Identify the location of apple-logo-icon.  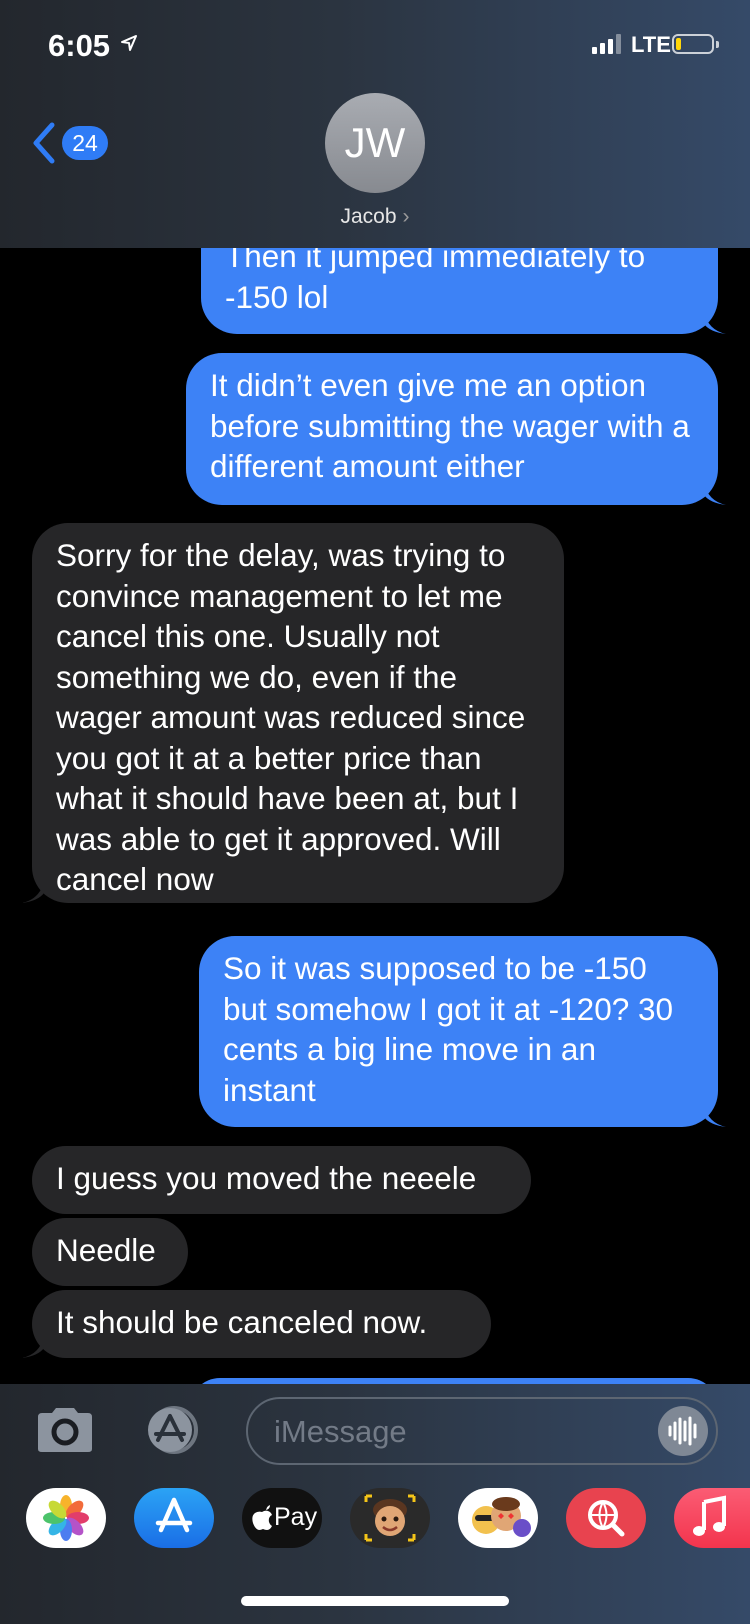
(262, 1517).